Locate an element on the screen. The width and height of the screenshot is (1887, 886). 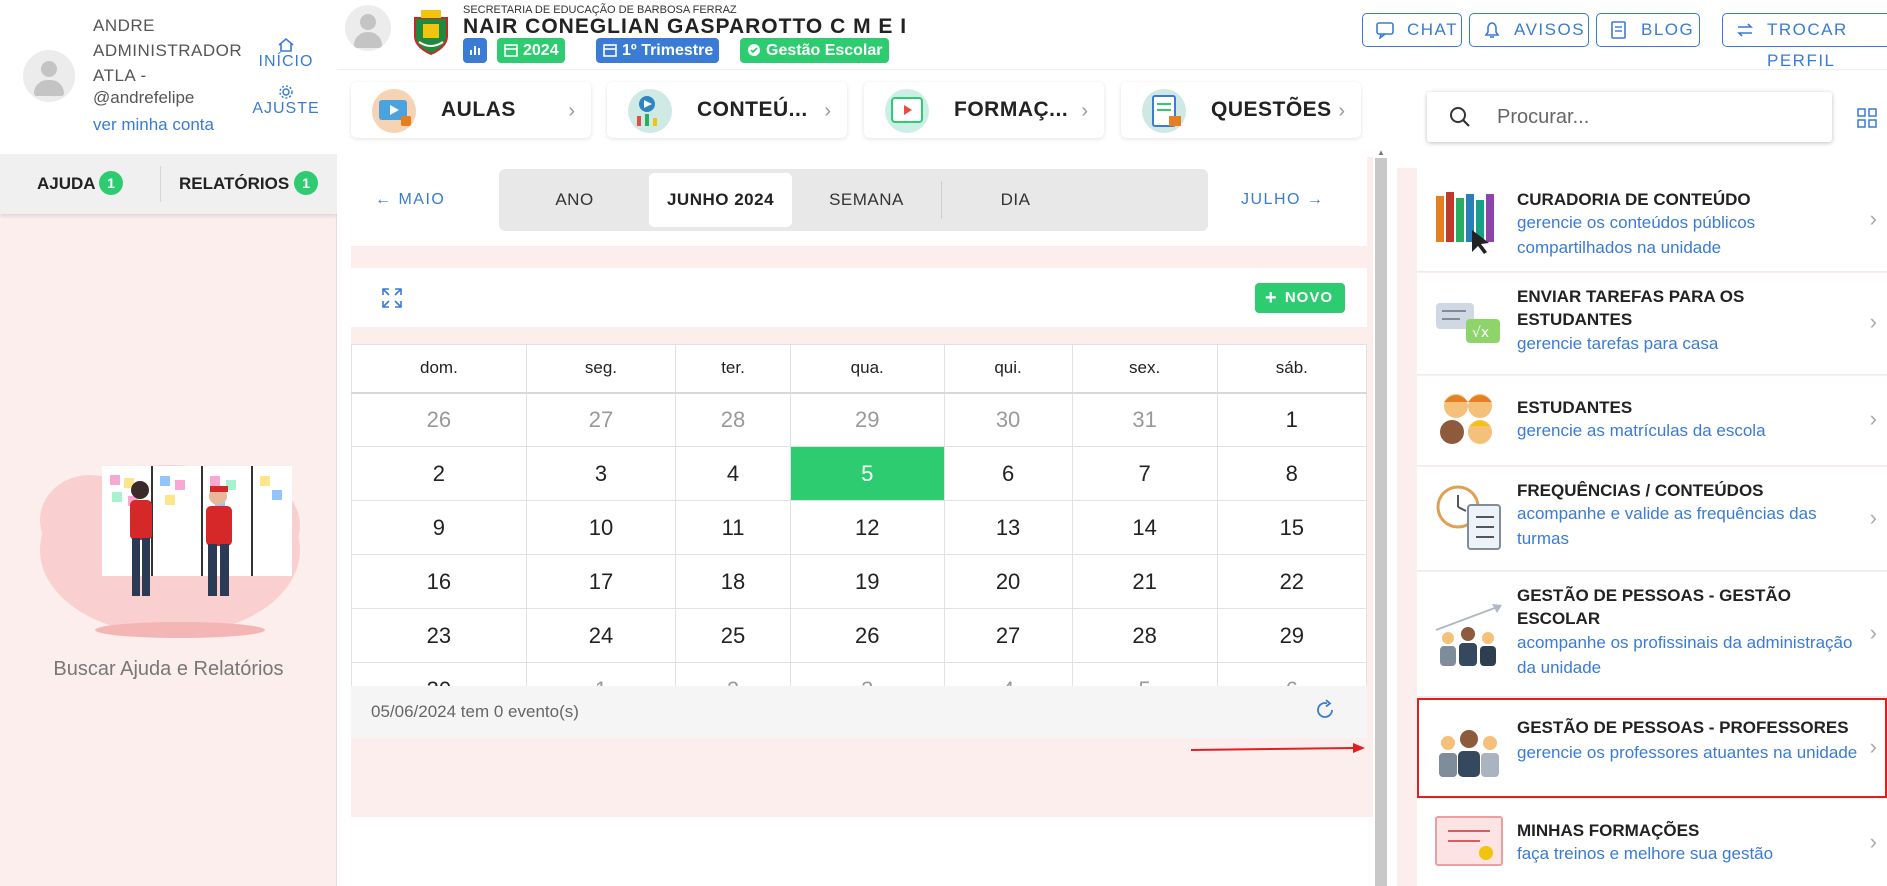
category-conteudos: CONTEÚ... › is located at coordinates (727, 110).